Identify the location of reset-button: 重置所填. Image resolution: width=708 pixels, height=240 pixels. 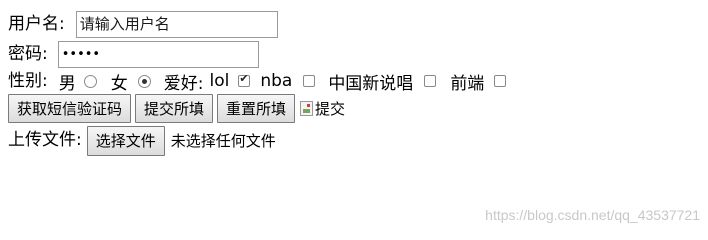
(256, 108).